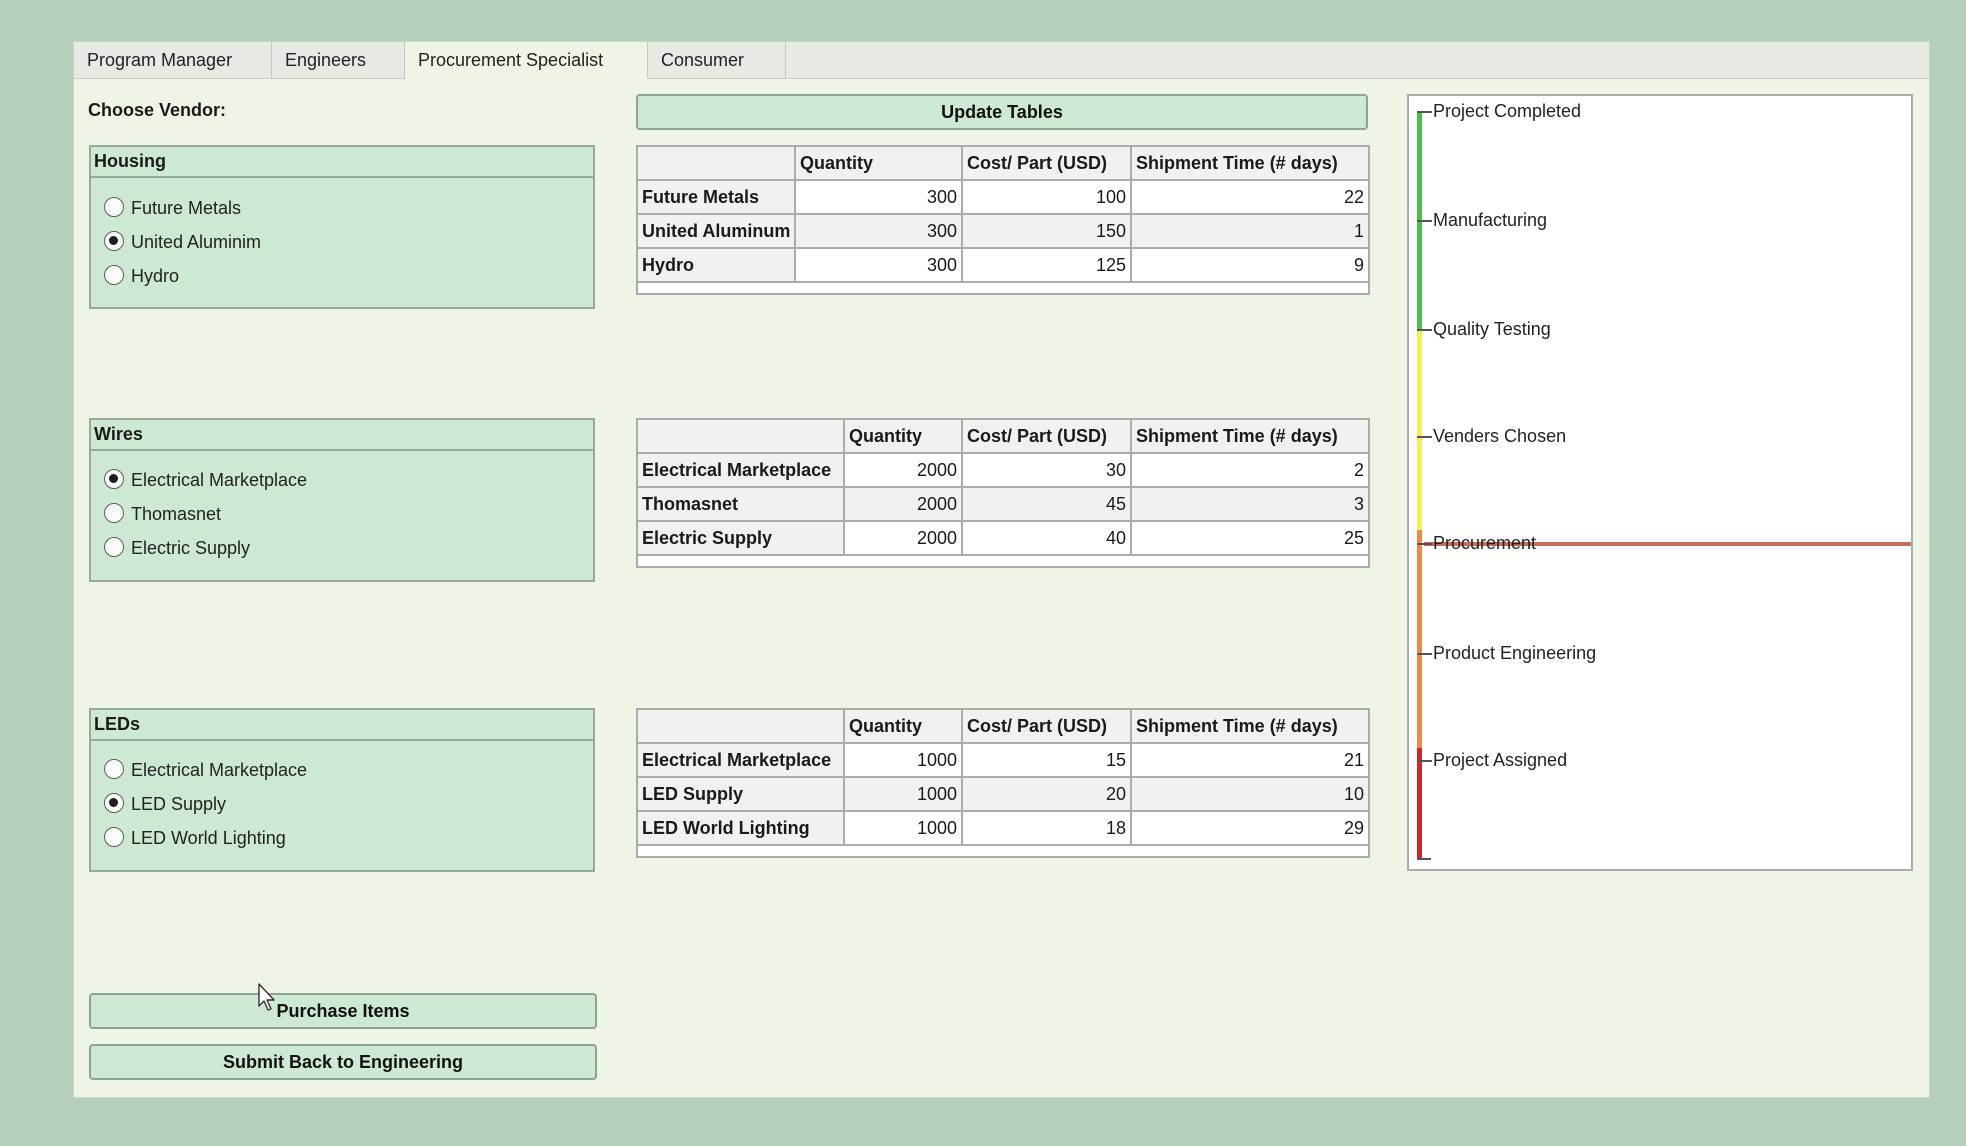 This screenshot has width=1966, height=1146. What do you see at coordinates (1046, 231) in the screenshot?
I see `cost-cell: 150` at bounding box center [1046, 231].